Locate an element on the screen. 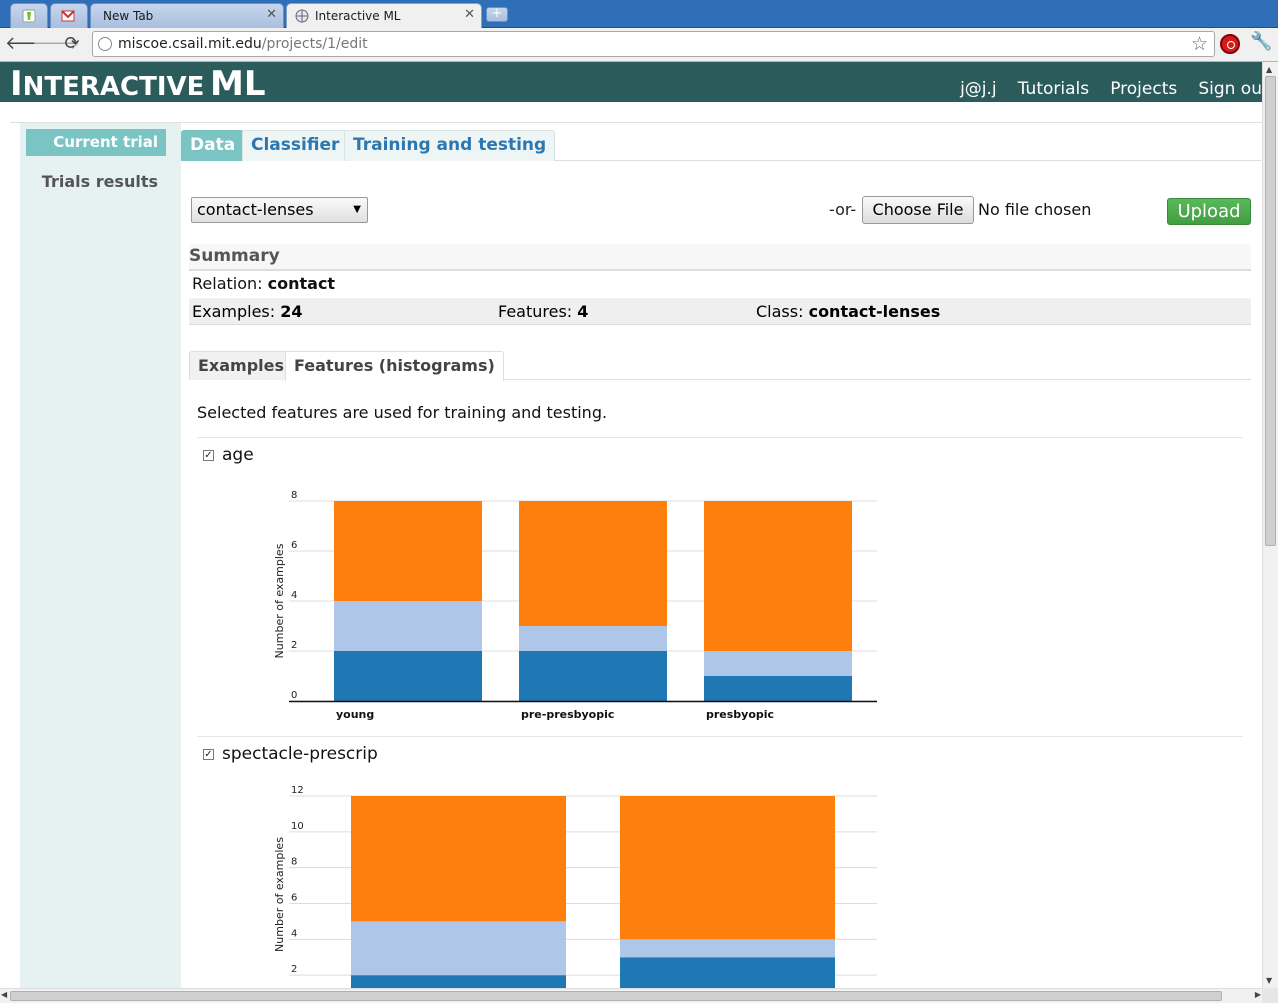 This screenshot has width=1278, height=1003. chevron-down-icon: ▼ is located at coordinates (357, 209).